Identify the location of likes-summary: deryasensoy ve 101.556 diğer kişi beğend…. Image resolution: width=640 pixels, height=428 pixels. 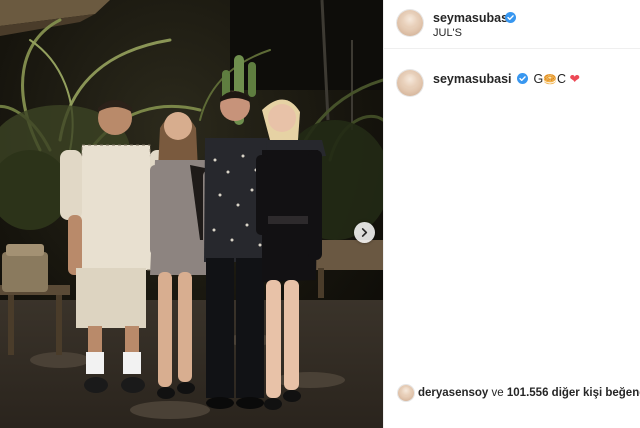
(529, 393).